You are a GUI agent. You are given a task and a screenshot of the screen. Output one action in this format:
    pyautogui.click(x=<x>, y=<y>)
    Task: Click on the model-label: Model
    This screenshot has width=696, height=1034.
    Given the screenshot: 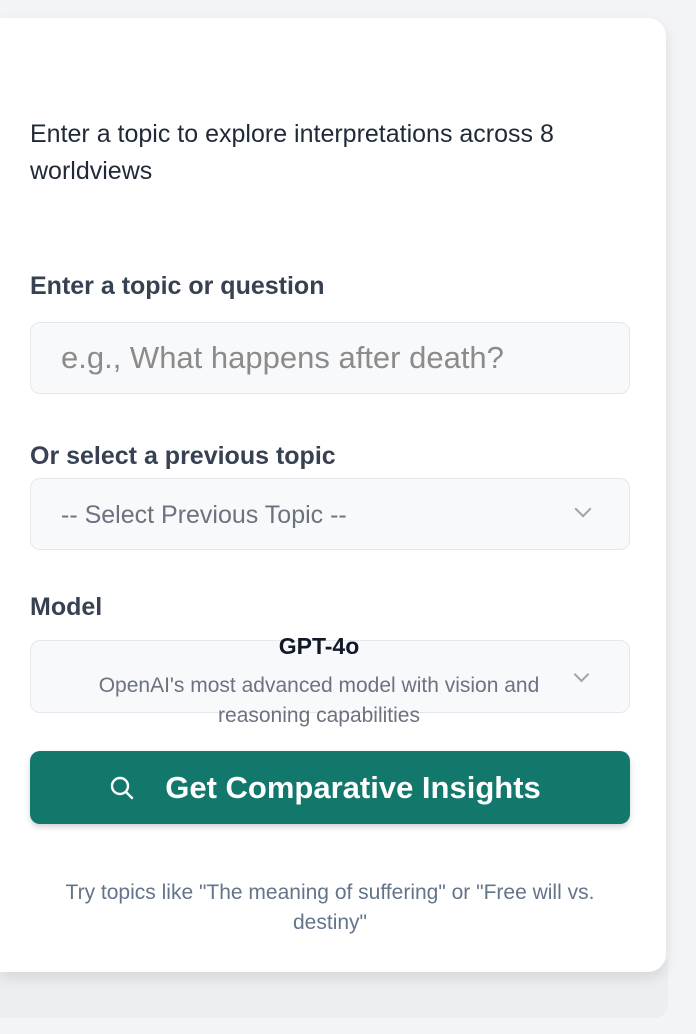 What is the action you would take?
    pyautogui.click(x=66, y=607)
    